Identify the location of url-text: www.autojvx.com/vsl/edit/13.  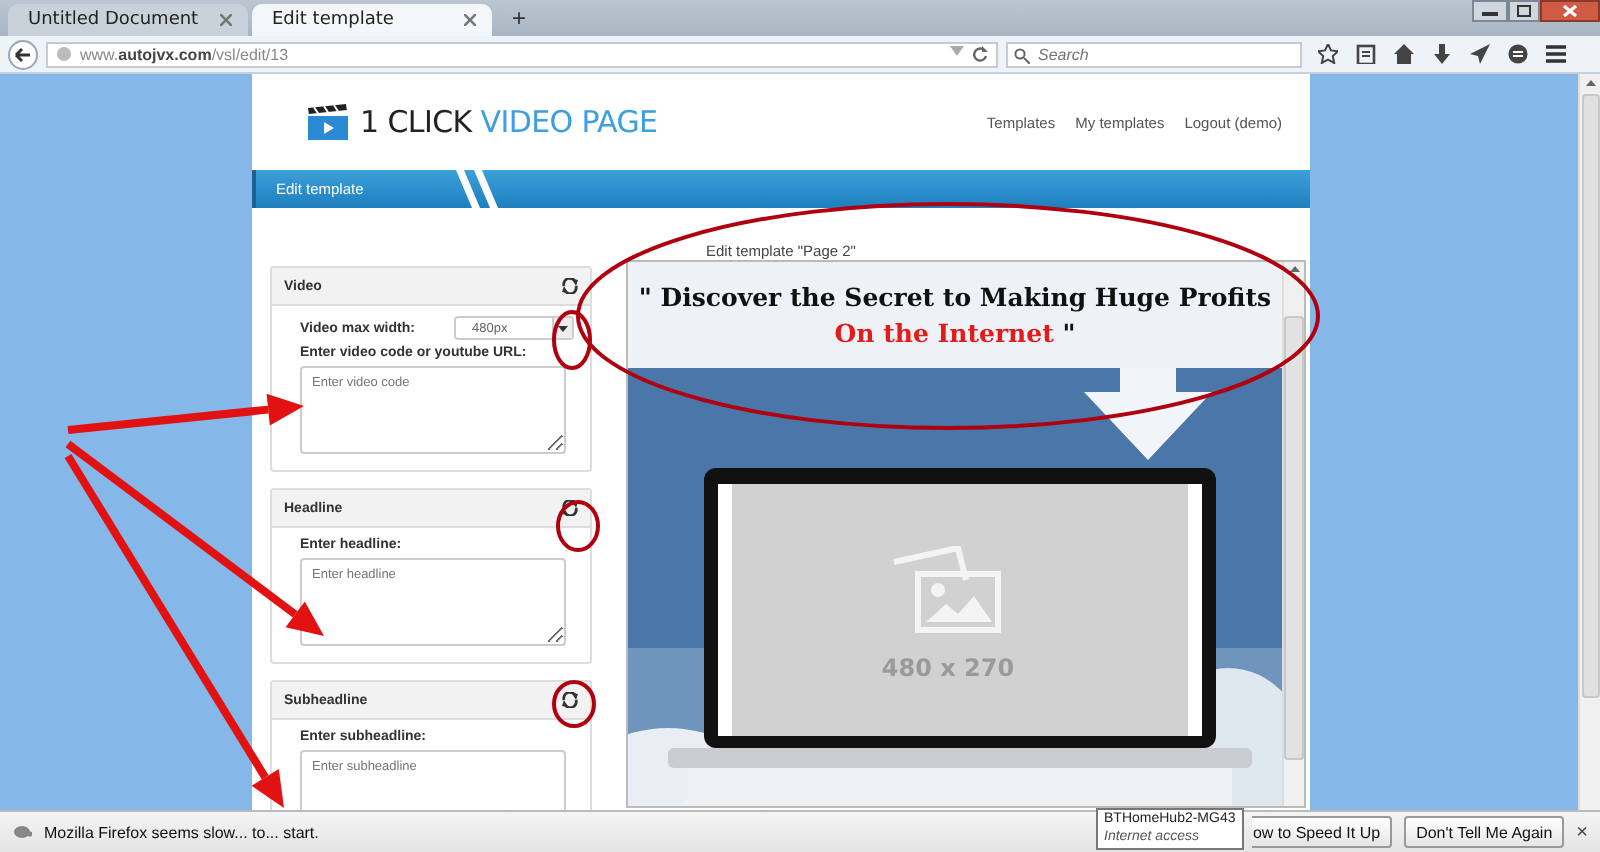
(184, 54).